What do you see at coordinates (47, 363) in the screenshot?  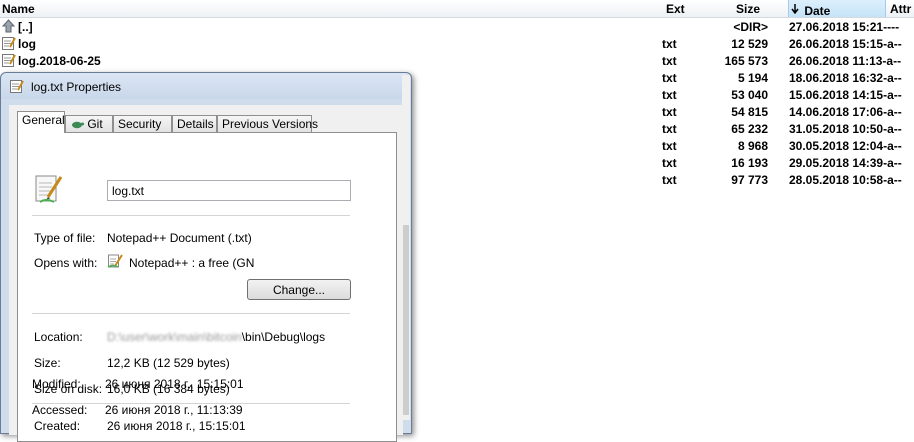 I see `size-label: Size:` at bounding box center [47, 363].